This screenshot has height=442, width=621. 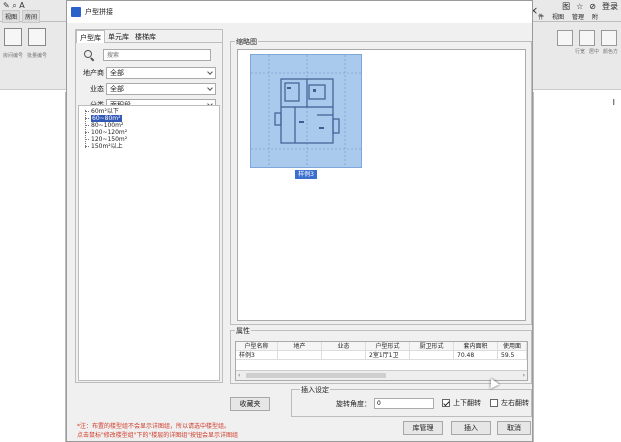 I want to click on tree-item-label: 80~100m², so click(x=107, y=125).